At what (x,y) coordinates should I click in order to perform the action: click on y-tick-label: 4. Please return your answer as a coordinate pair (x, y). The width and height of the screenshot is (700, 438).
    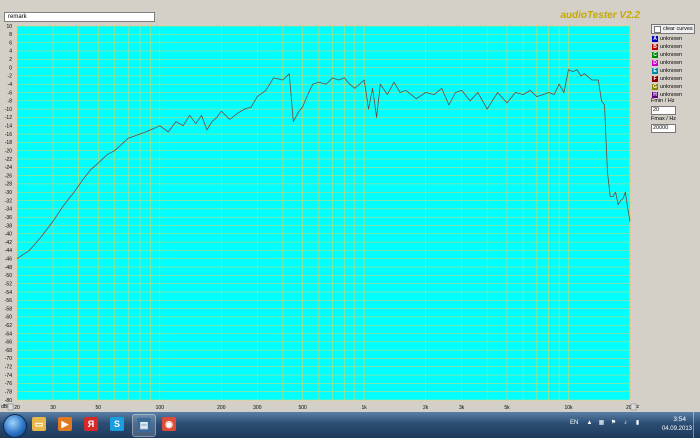
    Looking at the image, I should click on (10, 52).